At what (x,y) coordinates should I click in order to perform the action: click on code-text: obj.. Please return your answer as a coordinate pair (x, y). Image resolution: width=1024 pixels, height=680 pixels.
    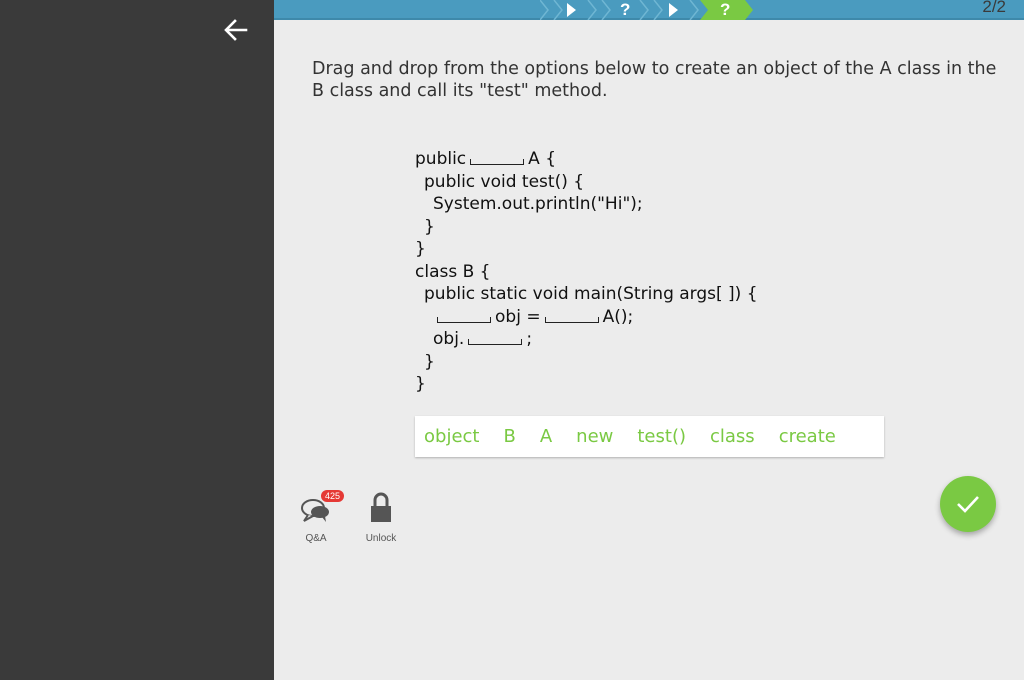
    Looking at the image, I should click on (449, 339).